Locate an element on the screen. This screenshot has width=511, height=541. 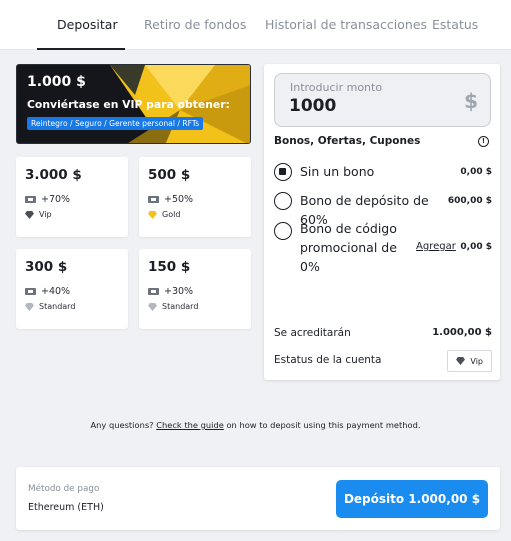
tile-level-label: Vip is located at coordinates (45, 214).